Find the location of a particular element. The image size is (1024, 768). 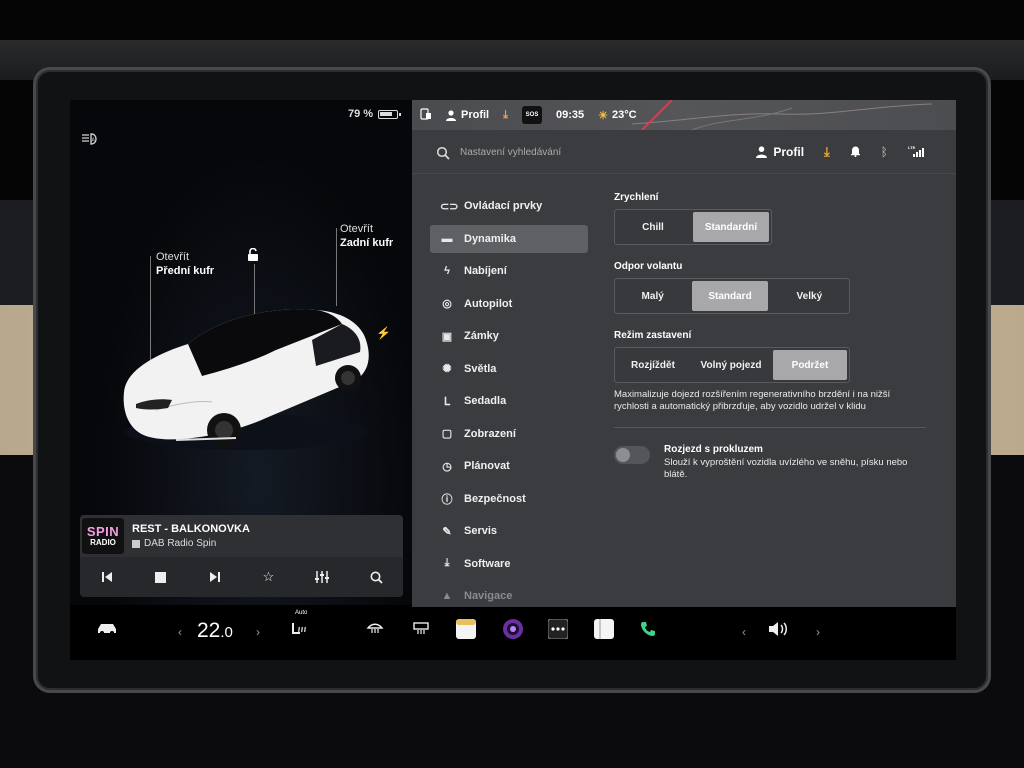

clock-icon: ◷ is located at coordinates (447, 466).